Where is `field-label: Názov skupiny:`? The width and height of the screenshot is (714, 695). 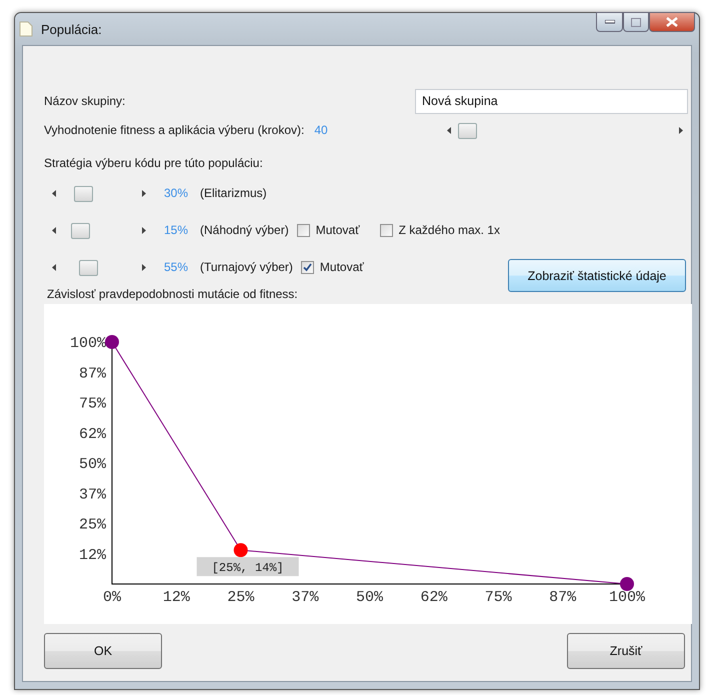
field-label: Názov skupiny: is located at coordinates (85, 101).